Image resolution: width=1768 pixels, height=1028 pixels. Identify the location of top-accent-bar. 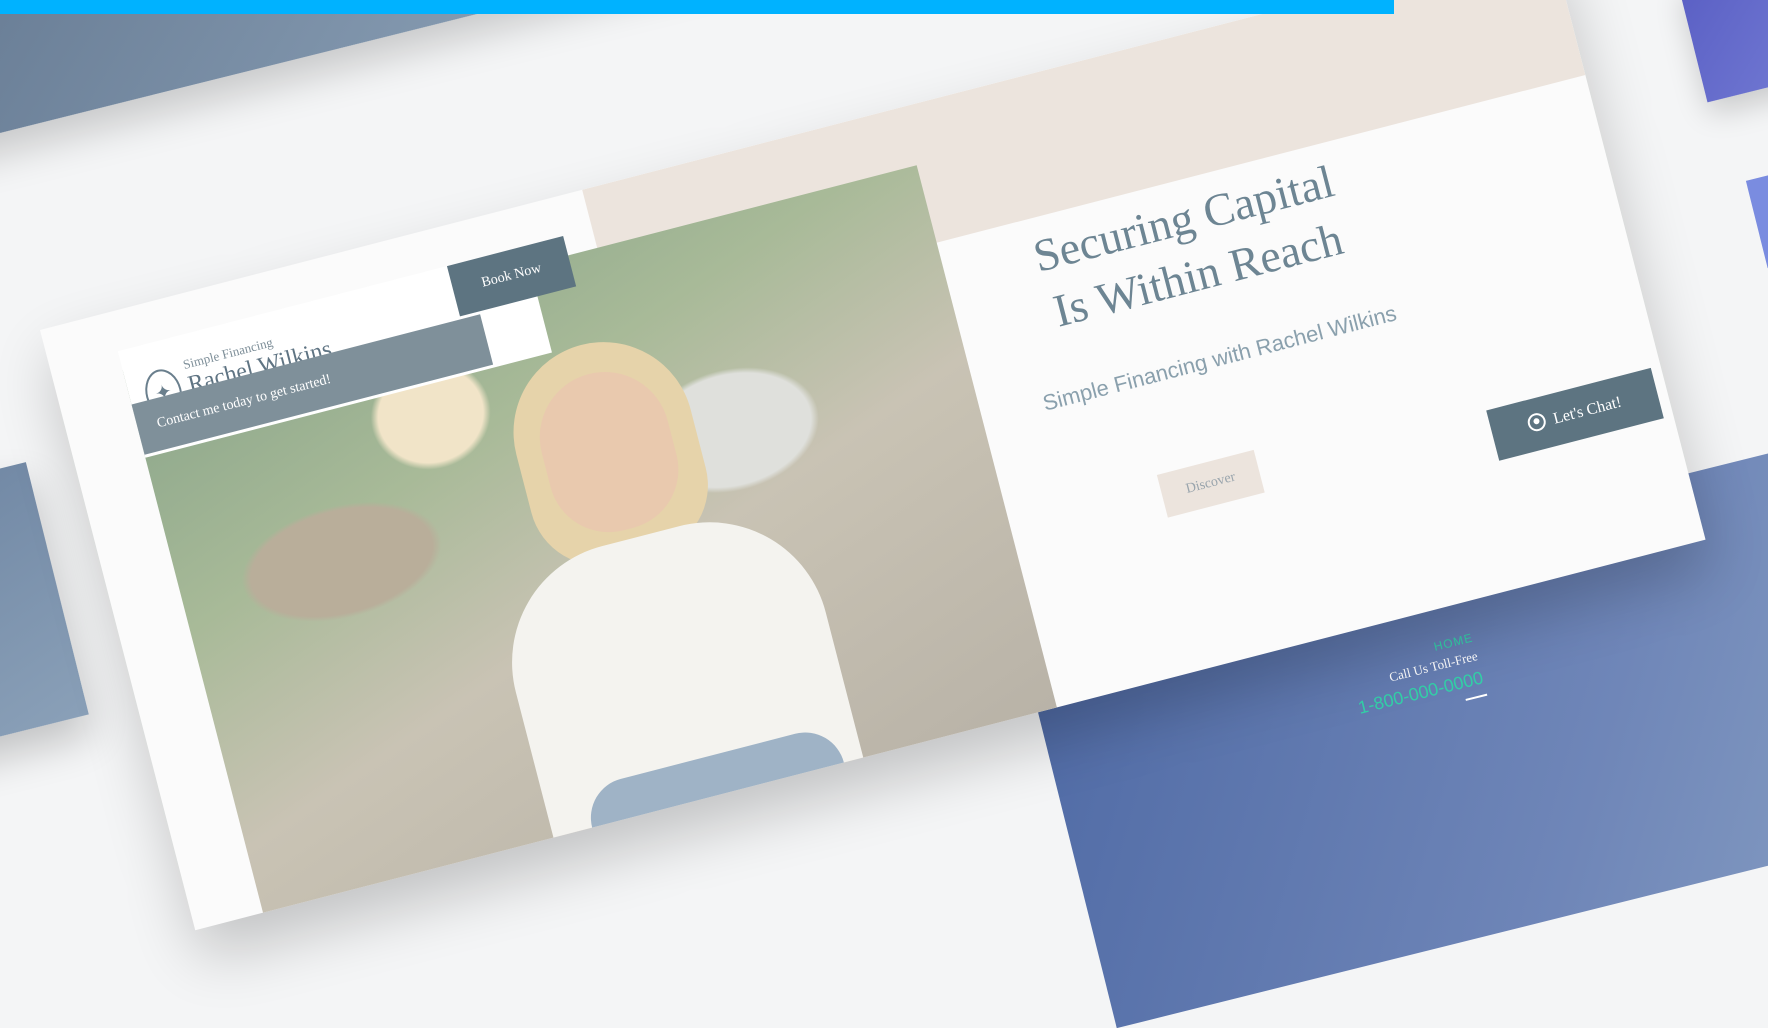
(697, 7).